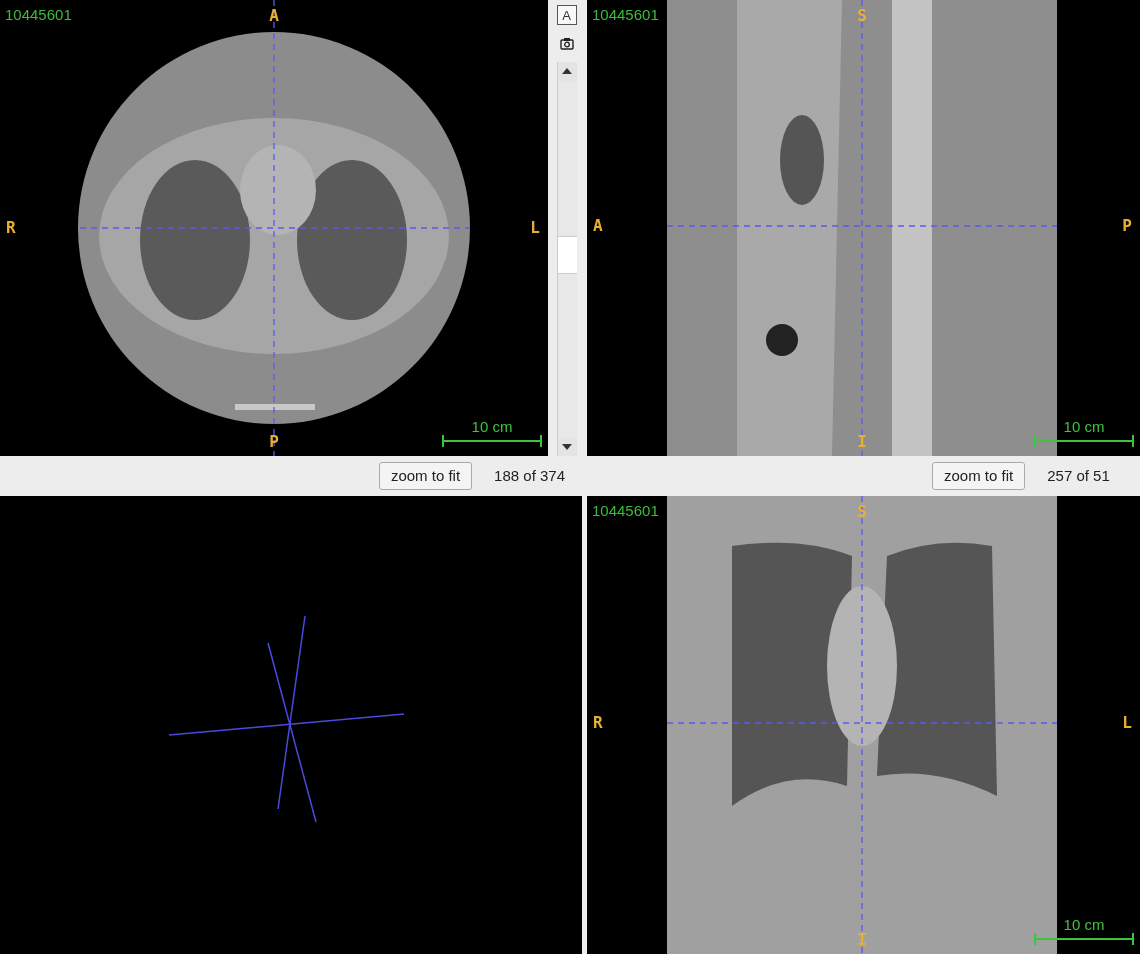 This screenshot has width=1140, height=954. Describe the element at coordinates (567, 71) in the screenshot. I see `scroll-up-icon` at that location.